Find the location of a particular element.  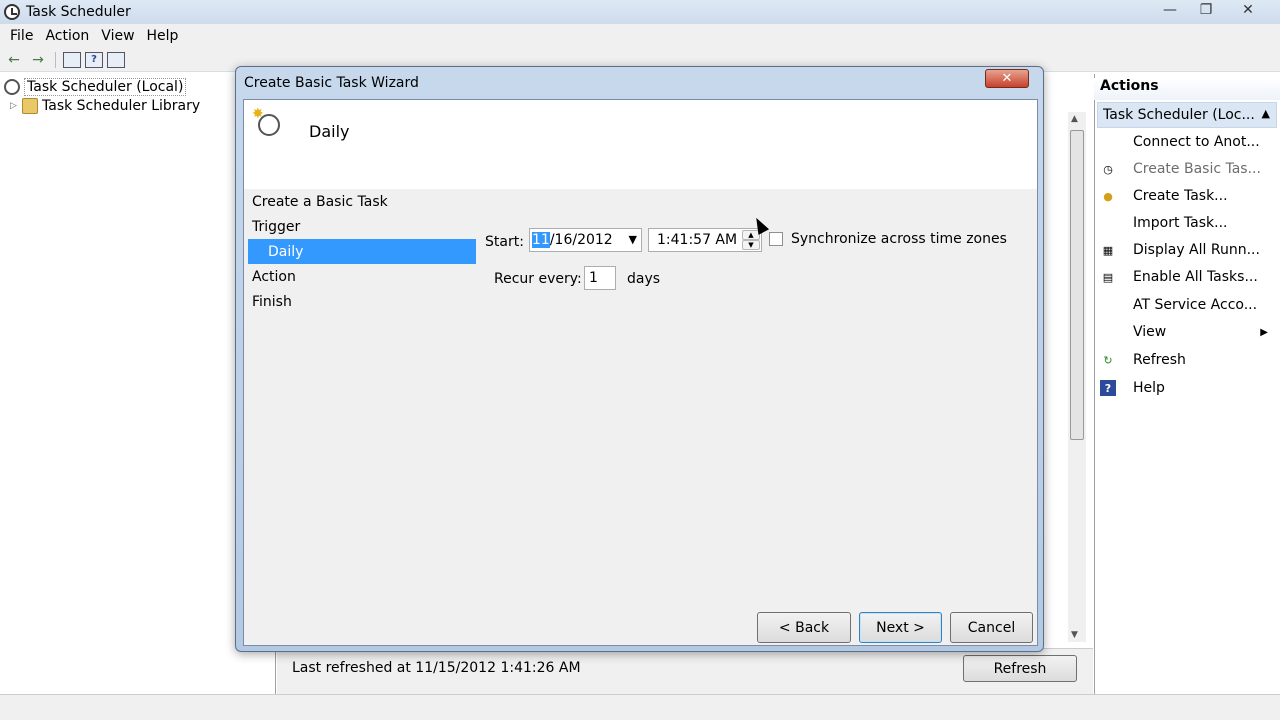

minimize-button: — is located at coordinates (1170, 10).